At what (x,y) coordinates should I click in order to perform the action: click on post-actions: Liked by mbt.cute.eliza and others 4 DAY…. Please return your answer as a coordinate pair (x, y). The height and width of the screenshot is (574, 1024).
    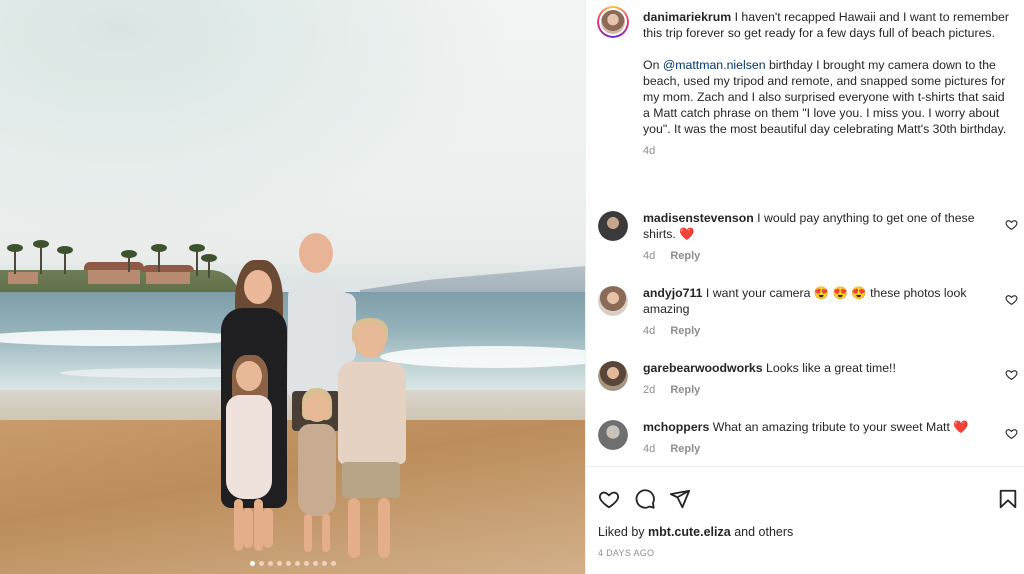
    Looking at the image, I should click on (805, 520).